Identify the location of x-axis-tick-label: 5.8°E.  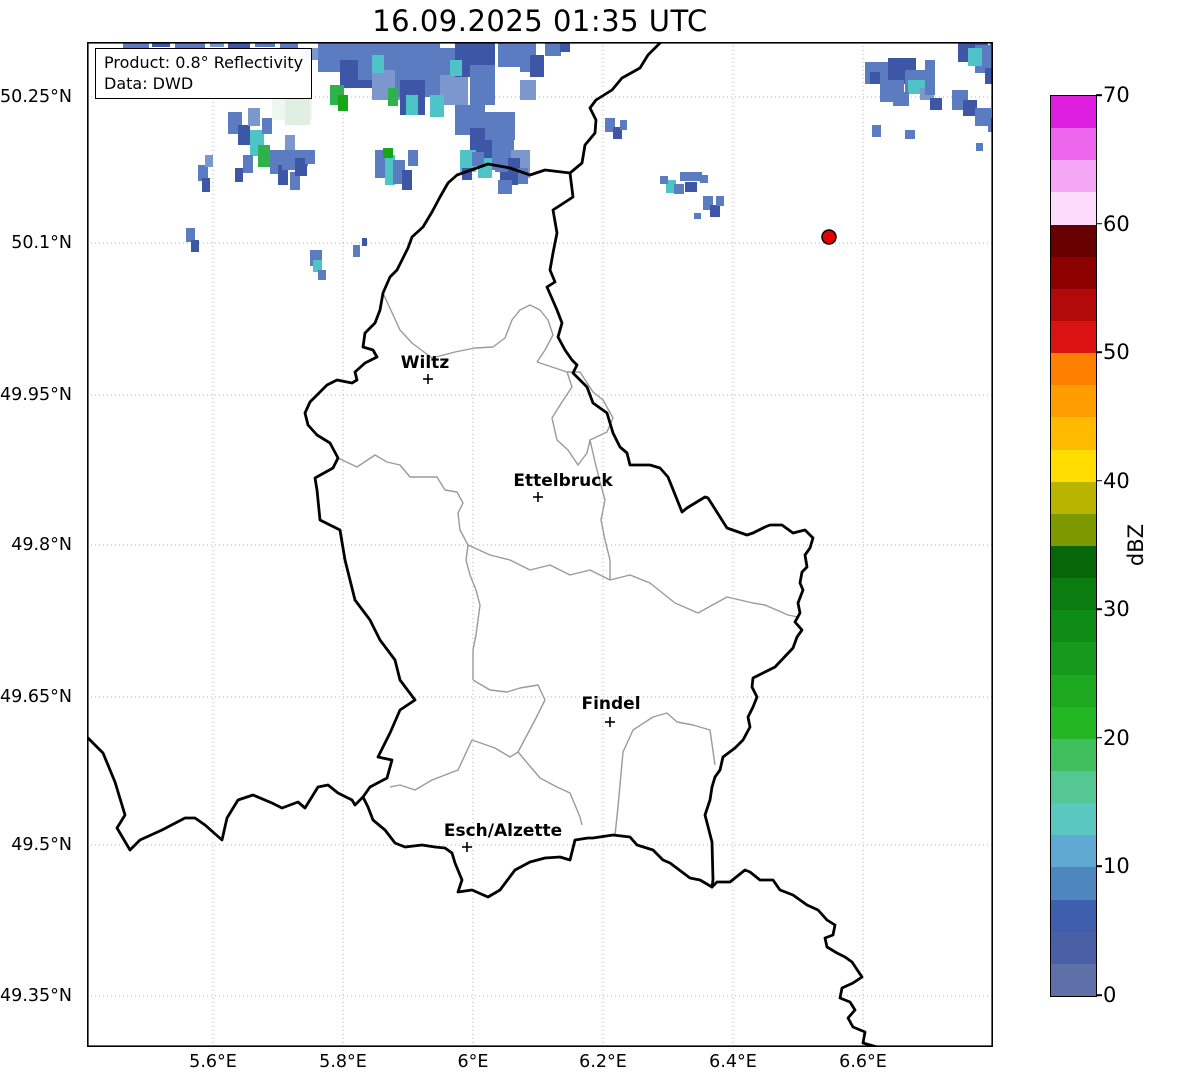
(343, 1062).